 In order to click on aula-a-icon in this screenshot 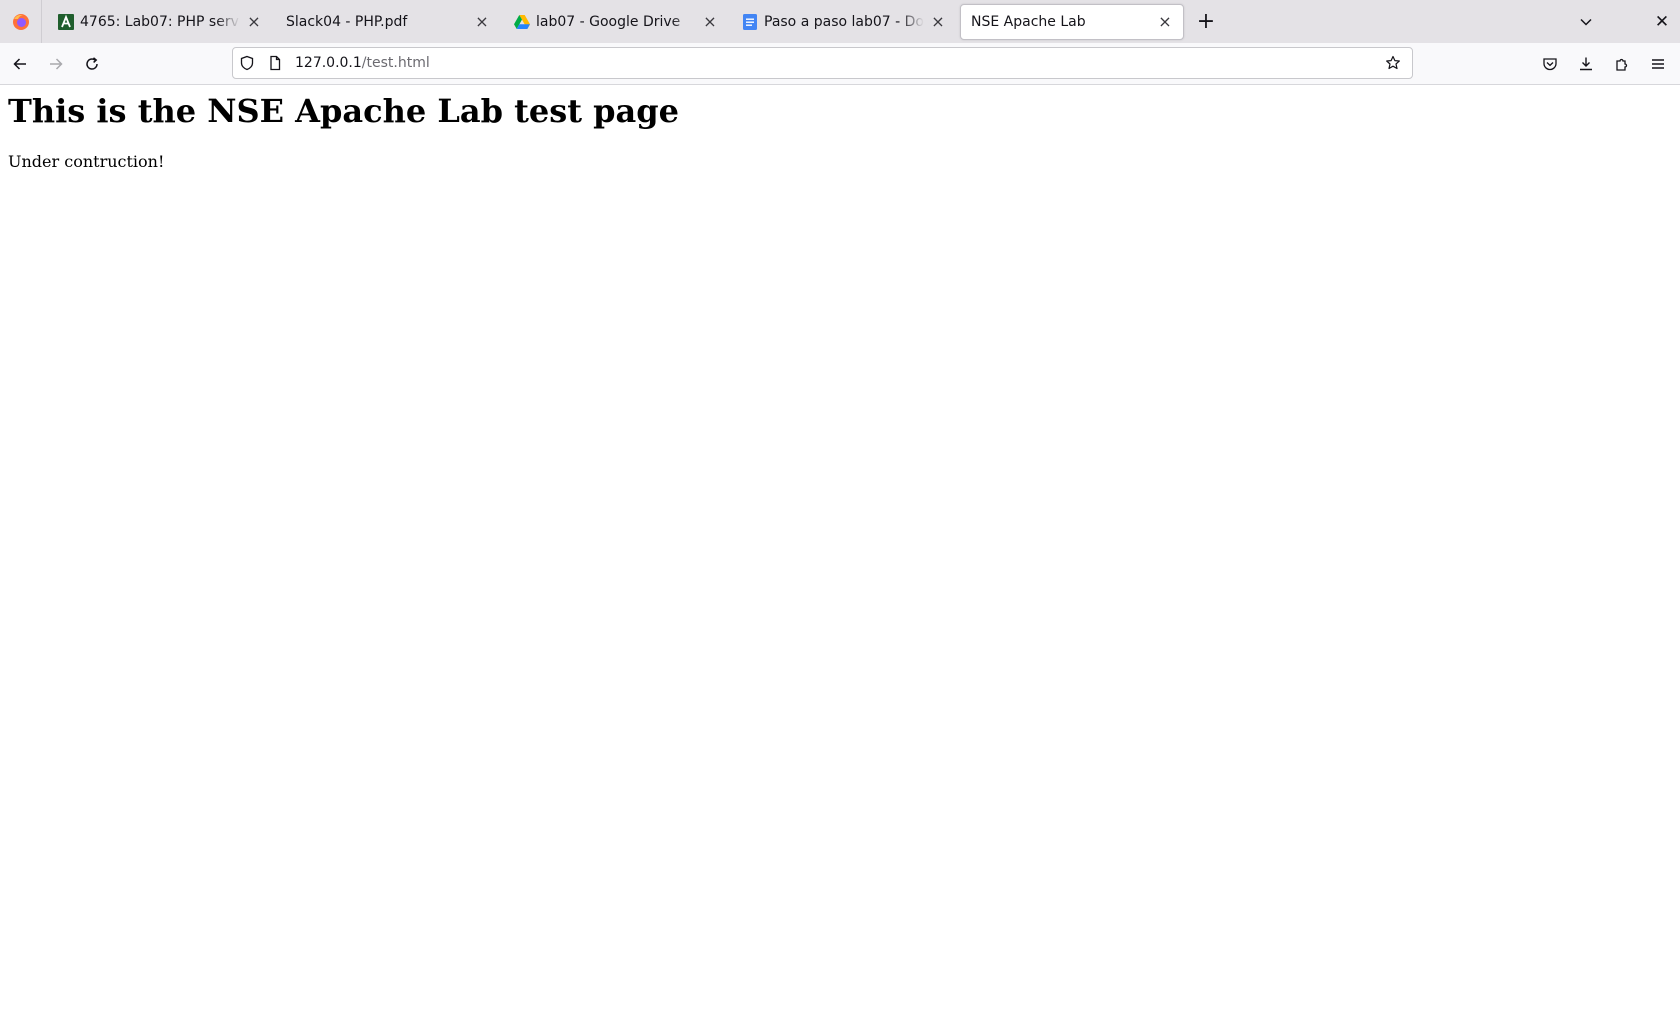, I will do `click(66, 21)`.